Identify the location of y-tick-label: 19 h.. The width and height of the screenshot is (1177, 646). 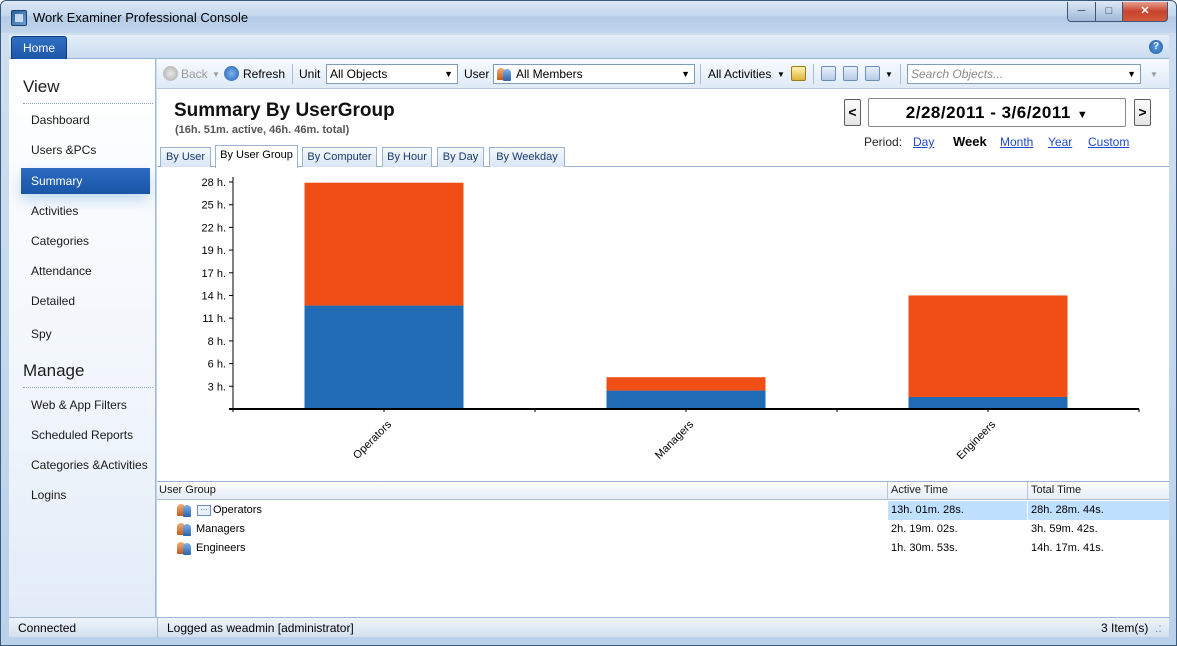
(214, 251).